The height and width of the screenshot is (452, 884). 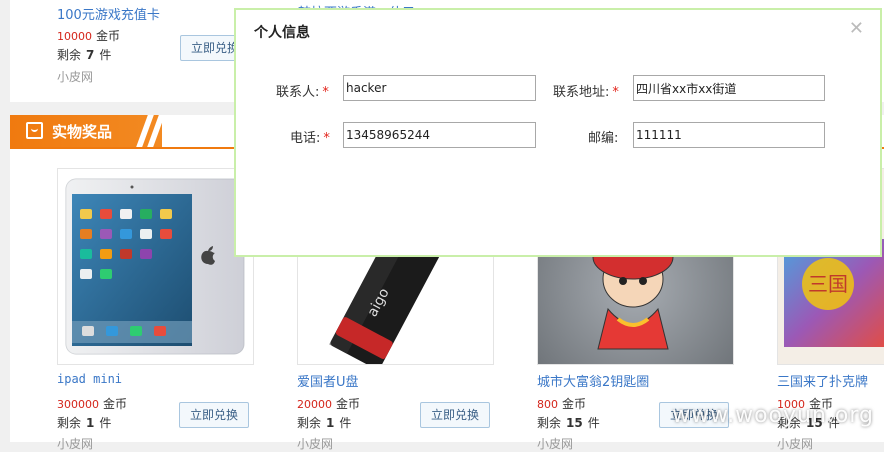 I want to click on section-tab: 实物奖品, so click(x=87, y=131).